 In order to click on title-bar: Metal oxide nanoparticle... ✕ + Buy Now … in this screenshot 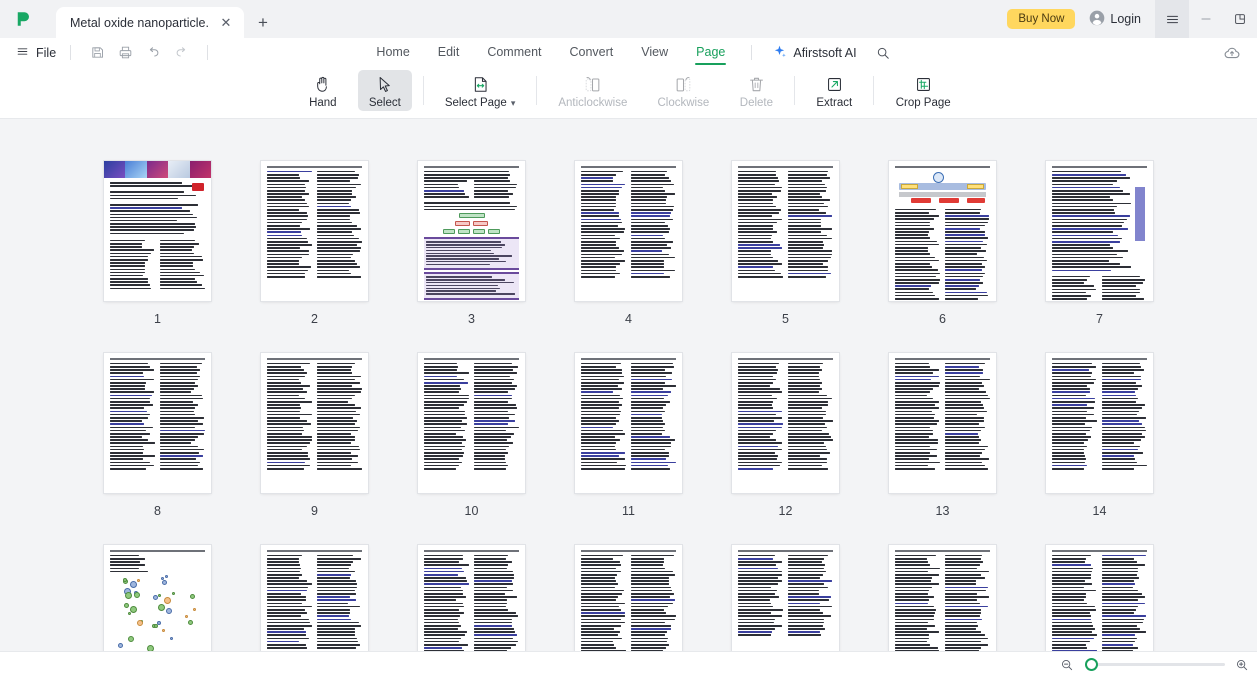, I will do `click(628, 19)`.